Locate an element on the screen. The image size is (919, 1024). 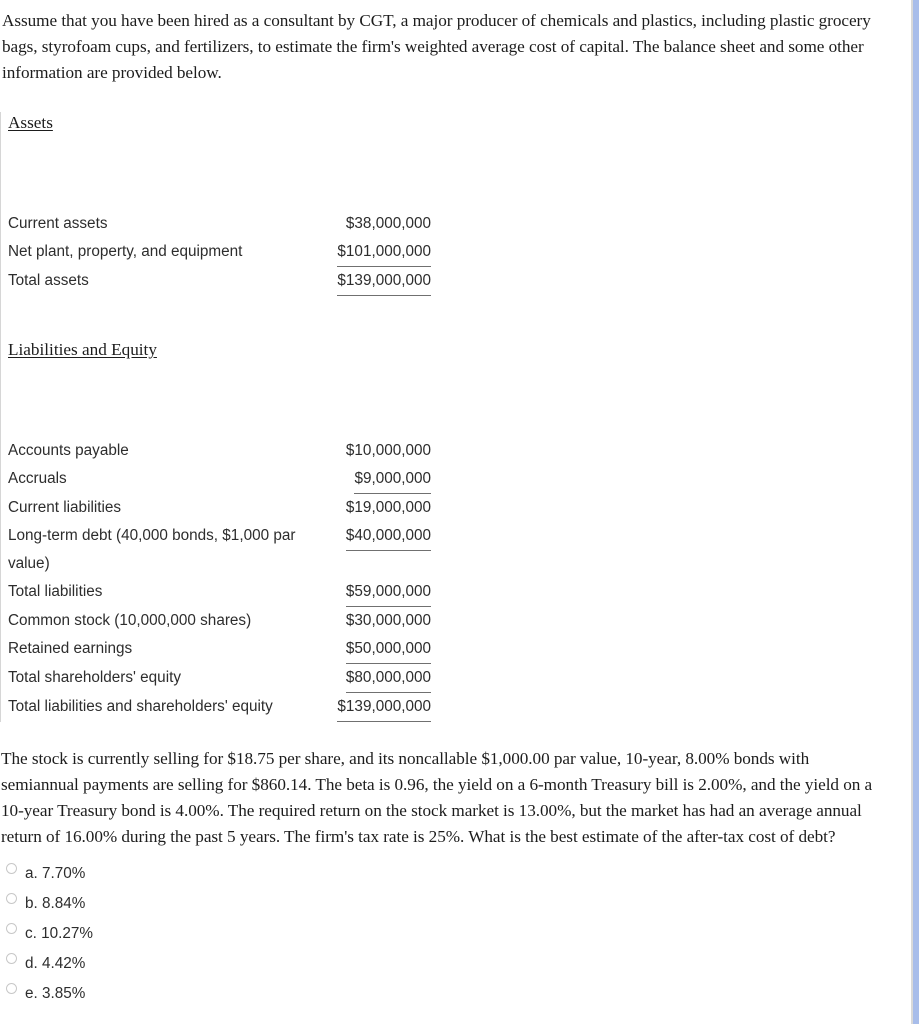
page-edge-blue-strip is located at coordinates (916, 512).